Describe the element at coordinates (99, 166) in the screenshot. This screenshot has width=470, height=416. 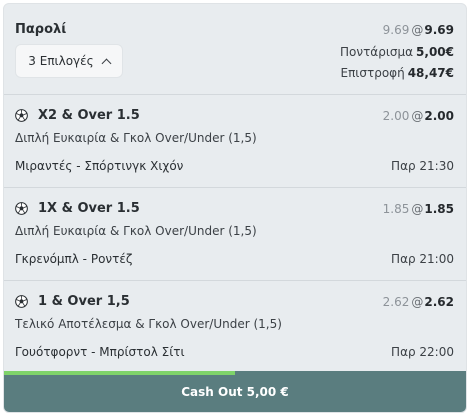
I see `event-name: Μιραντές - Σπόρτινγκ Χιχόν` at that location.